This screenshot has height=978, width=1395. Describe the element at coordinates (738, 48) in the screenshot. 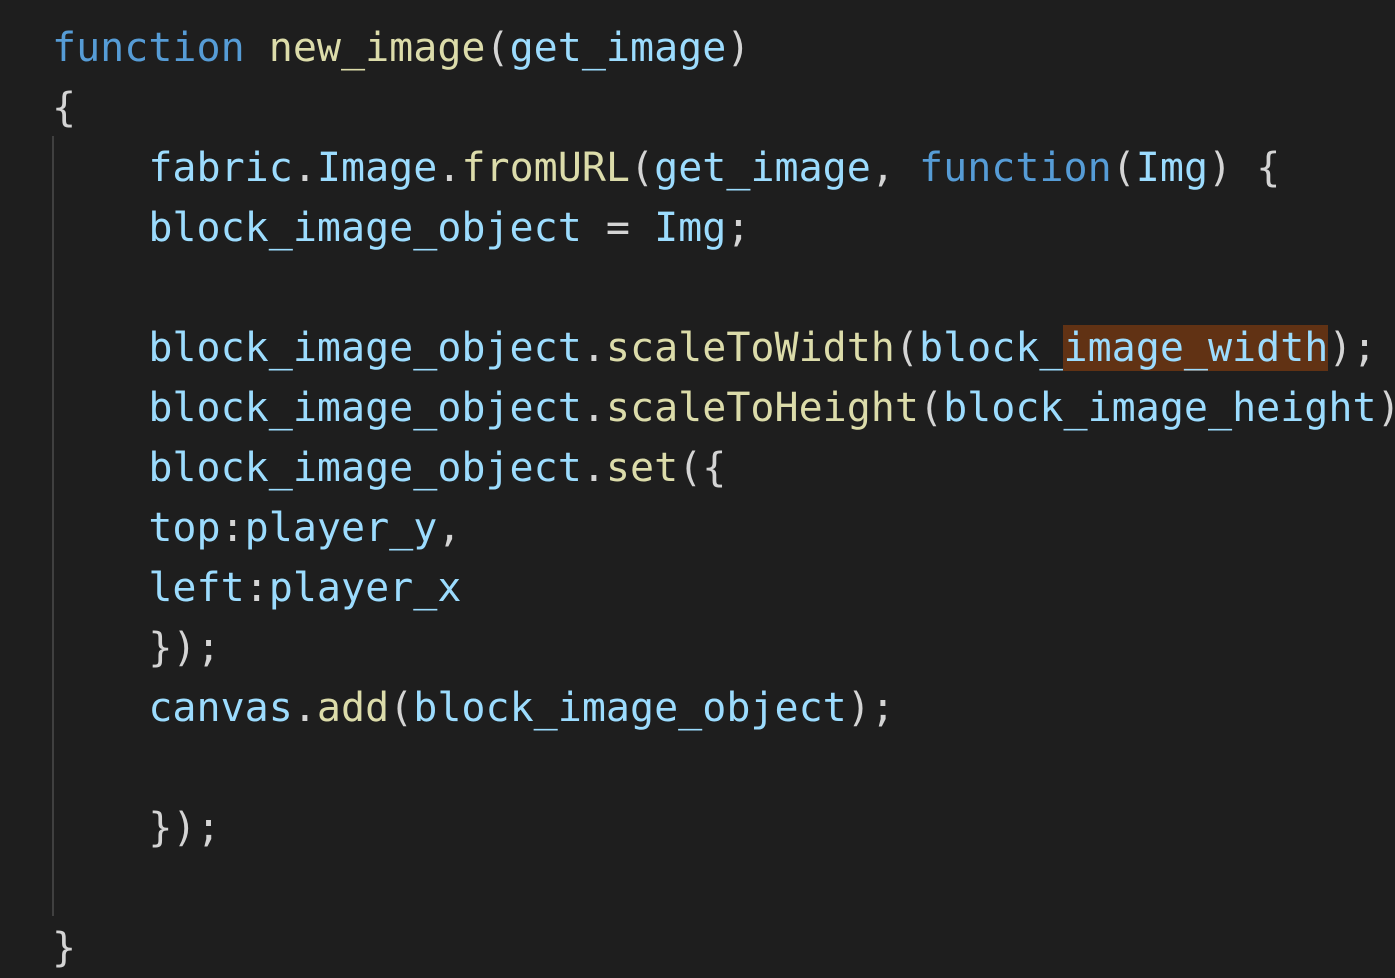

I see `code-token: )` at that location.